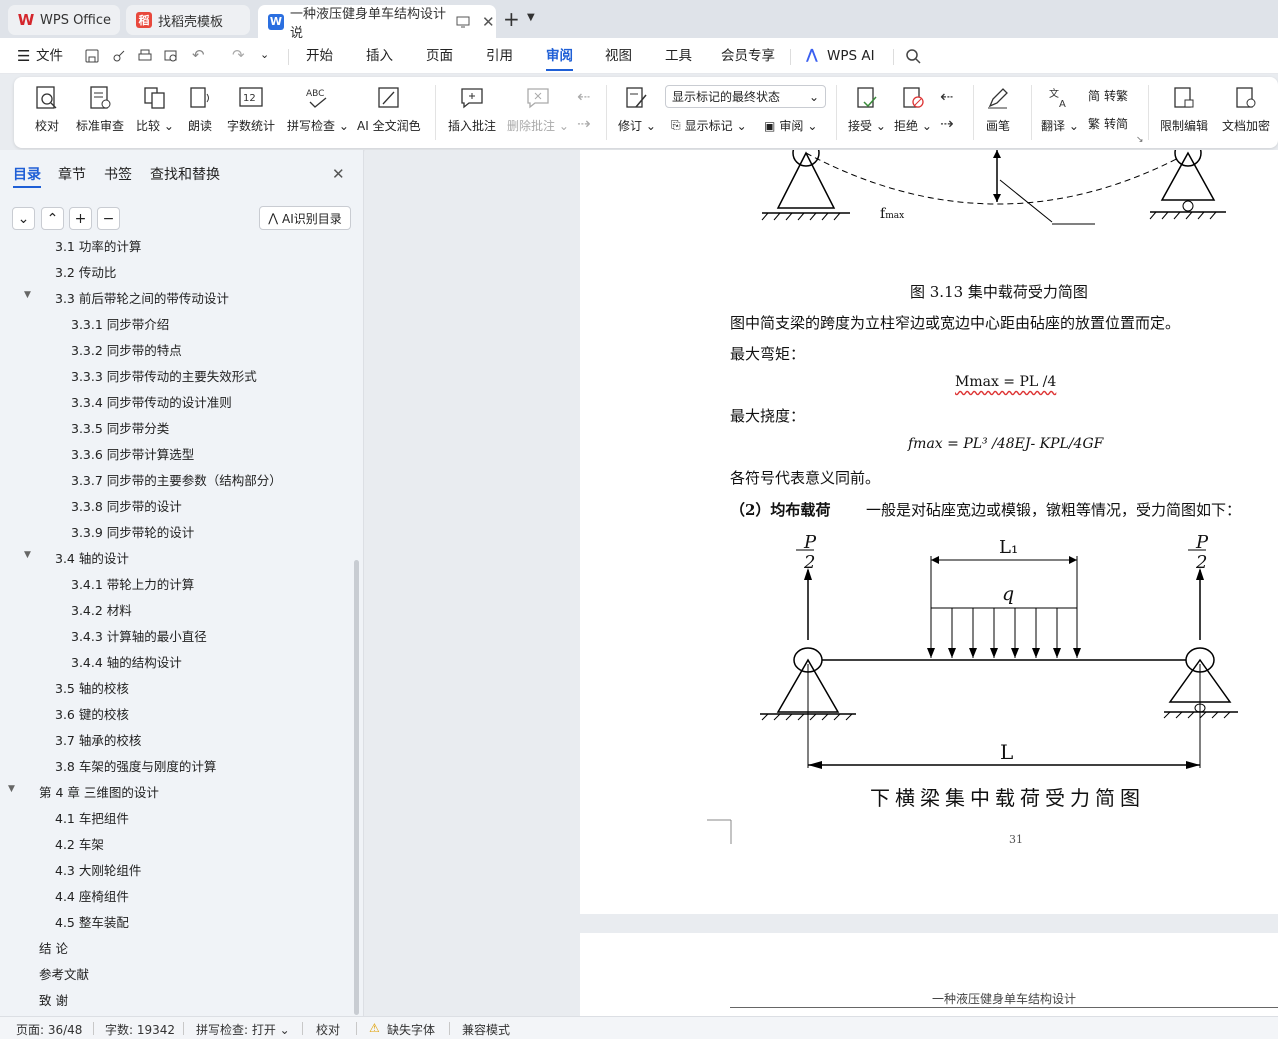 This screenshot has height=1039, width=1278. I want to click on toc-item: 3.6 键的校核, so click(92, 713).